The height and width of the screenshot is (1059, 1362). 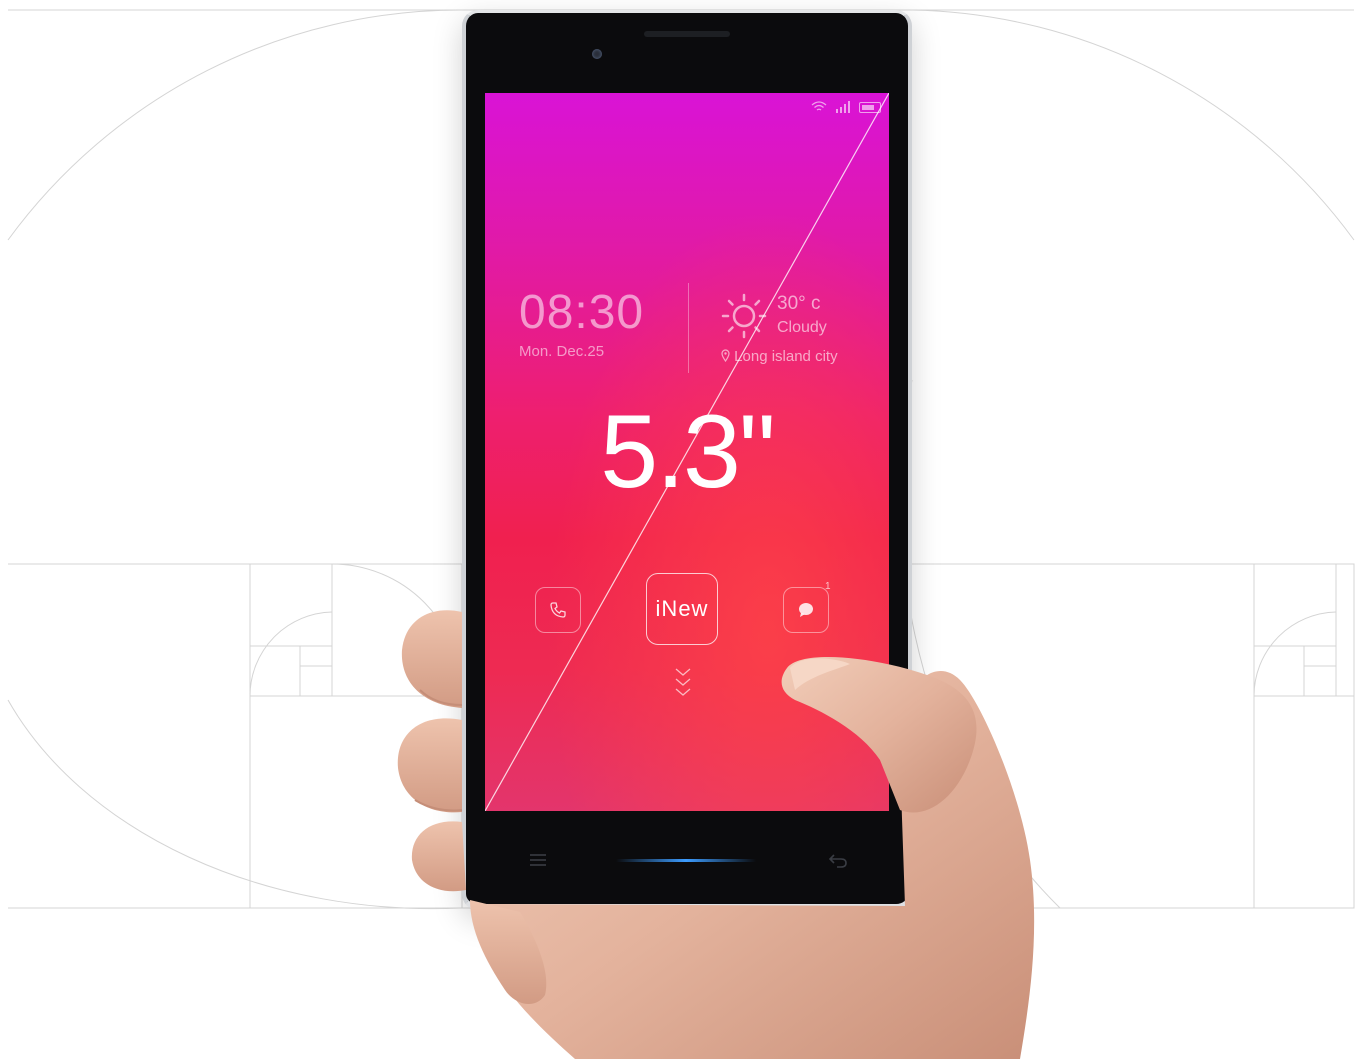 What do you see at coordinates (597, 54) in the screenshot?
I see `front-camera` at bounding box center [597, 54].